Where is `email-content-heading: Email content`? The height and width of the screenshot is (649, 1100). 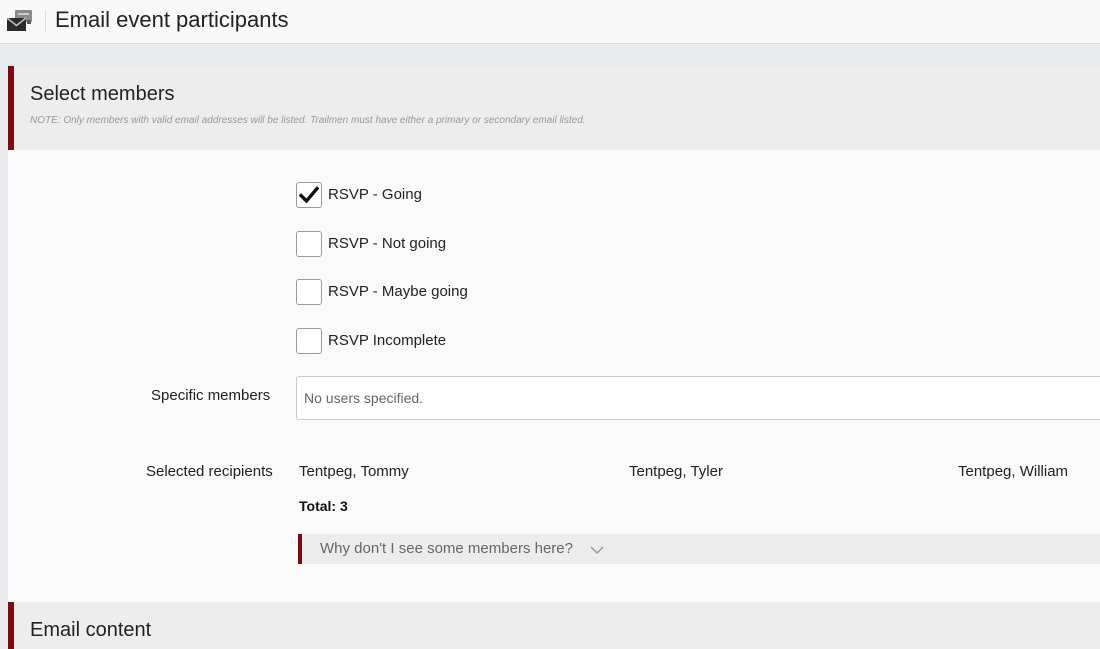
email-content-heading: Email content is located at coordinates (91, 630).